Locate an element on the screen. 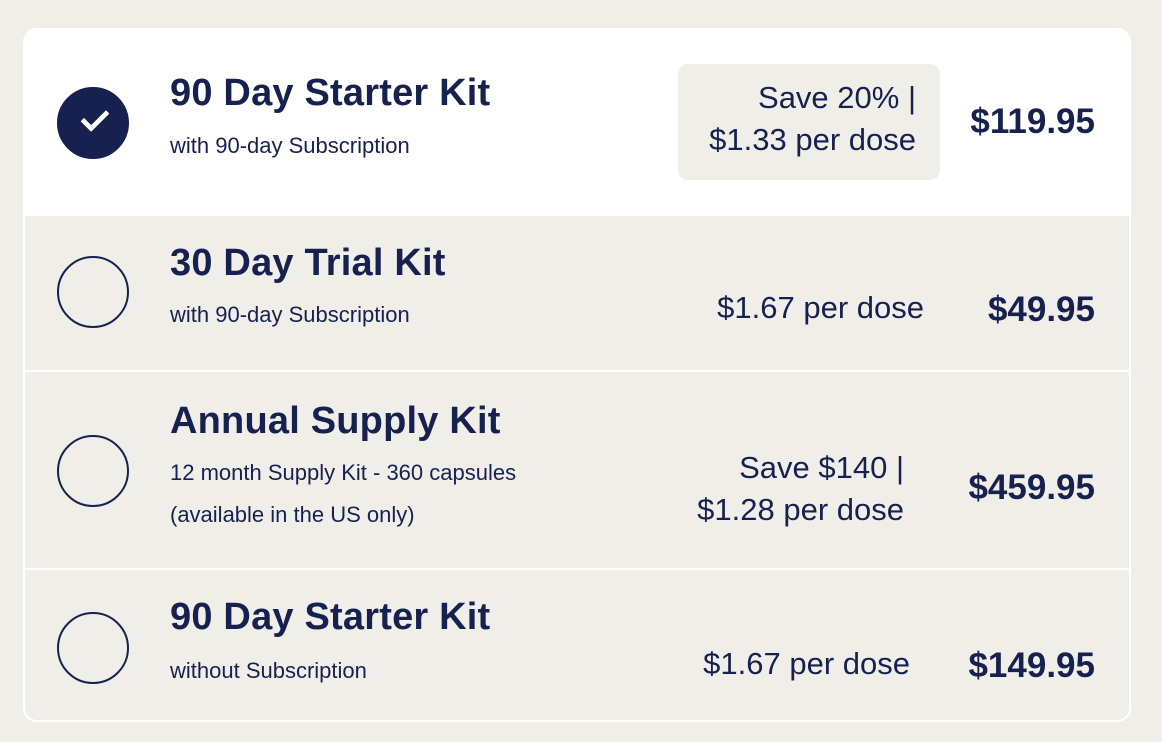 This screenshot has height=742, width=1162. availability-note: (available in the US only) is located at coordinates (292, 514).